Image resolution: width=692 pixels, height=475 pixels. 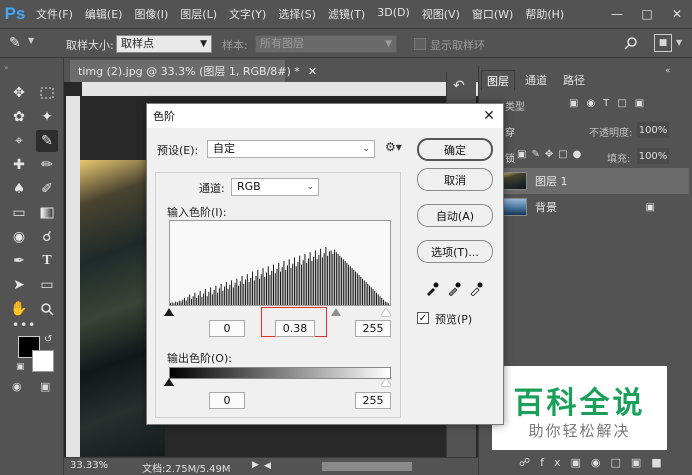 I want to click on zoom-tool-icon, so click(x=47, y=309).